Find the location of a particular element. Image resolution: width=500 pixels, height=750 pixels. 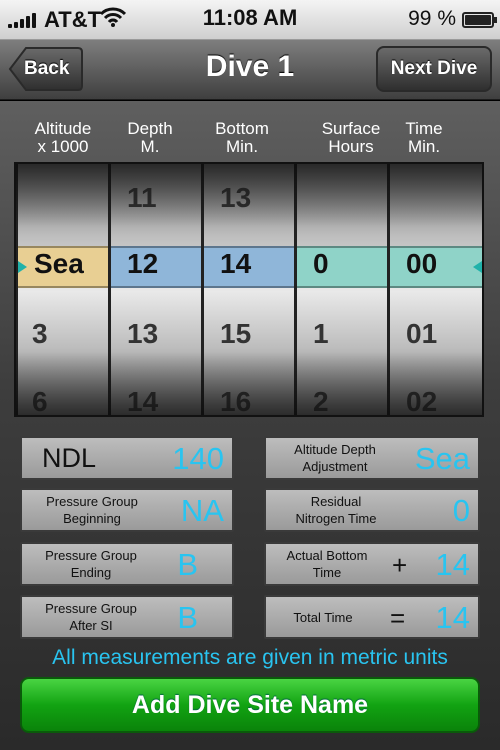

surface-minutes-option: 02 is located at coordinates (422, 401).